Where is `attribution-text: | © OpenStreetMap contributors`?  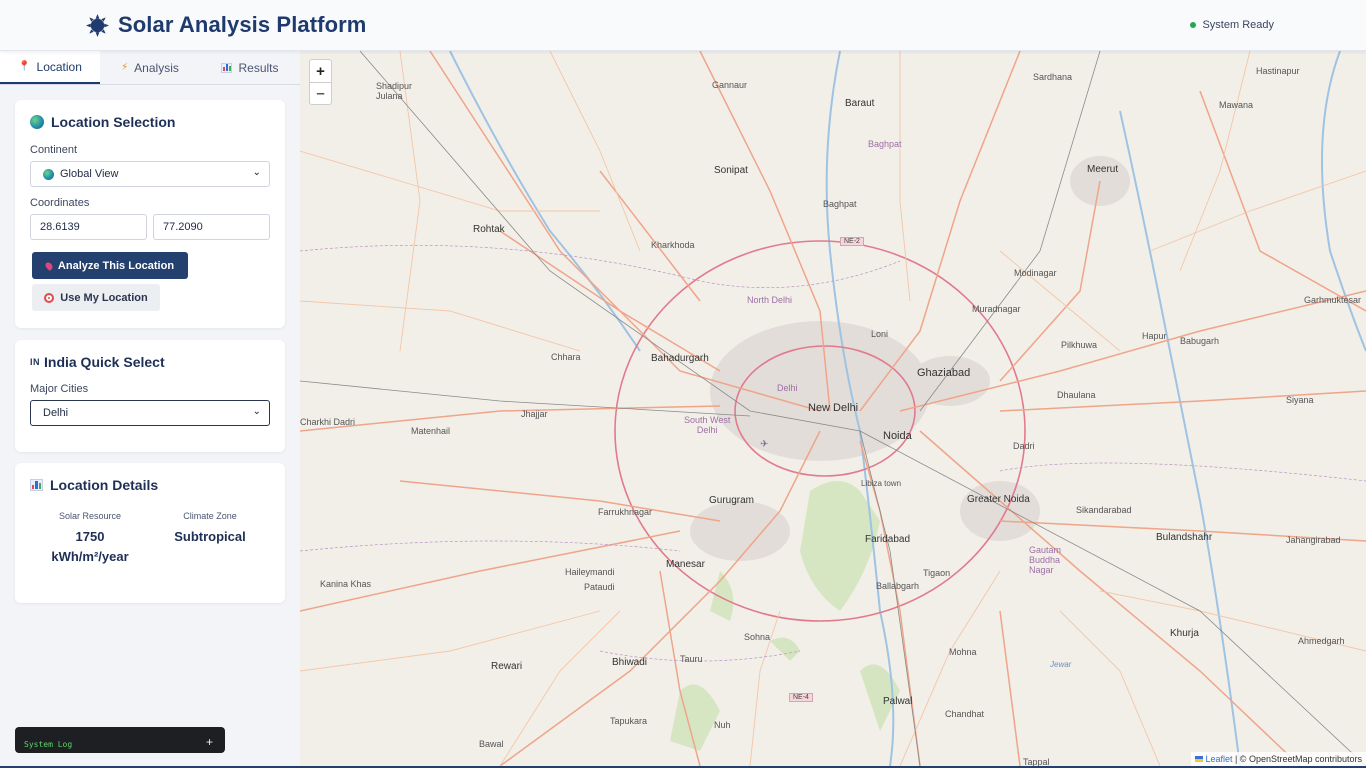 attribution-text: | © OpenStreetMap contributors is located at coordinates (1297, 759).